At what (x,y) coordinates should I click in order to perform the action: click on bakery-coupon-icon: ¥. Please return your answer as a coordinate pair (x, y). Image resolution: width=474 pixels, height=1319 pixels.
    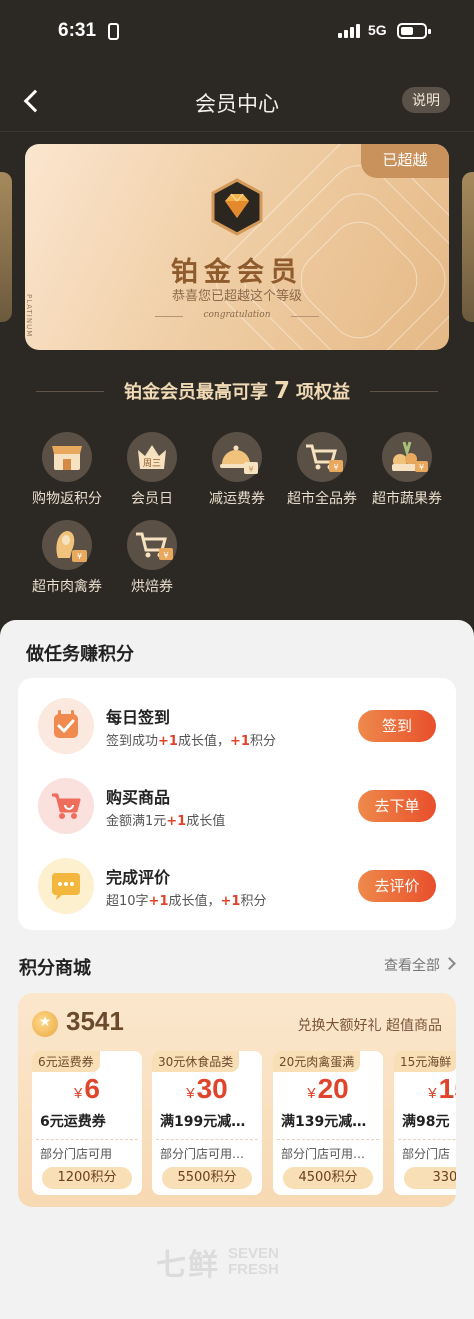
    Looking at the image, I should click on (152, 545).